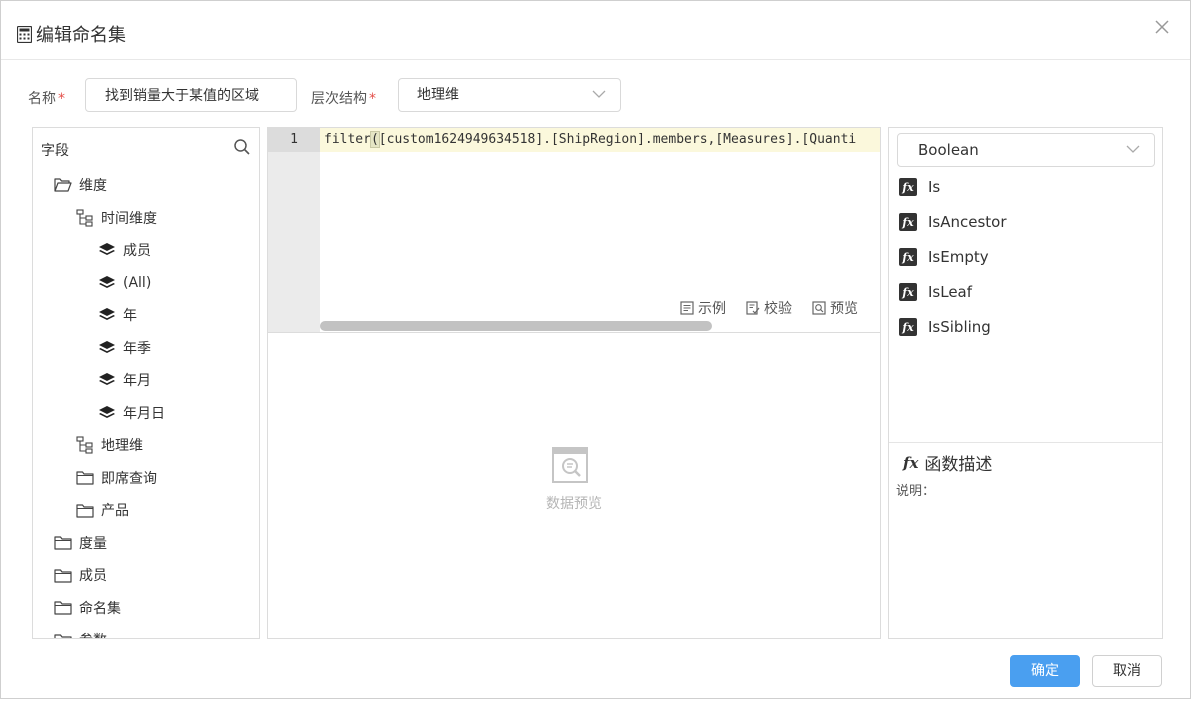 The width and height of the screenshot is (1193, 701). I want to click on dialog-title: 编辑命名集, so click(71, 34).